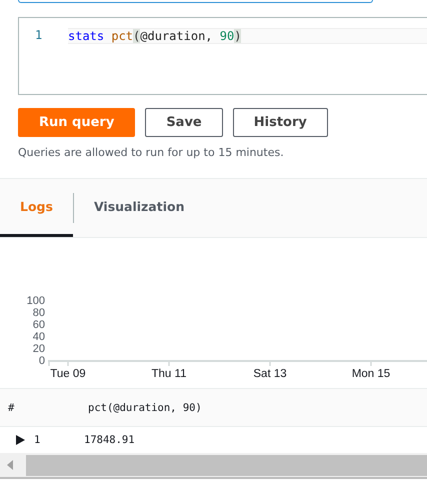 The image size is (427, 485). Describe the element at coordinates (35, 301) in the screenshot. I see `y-tick-label: 100` at that location.